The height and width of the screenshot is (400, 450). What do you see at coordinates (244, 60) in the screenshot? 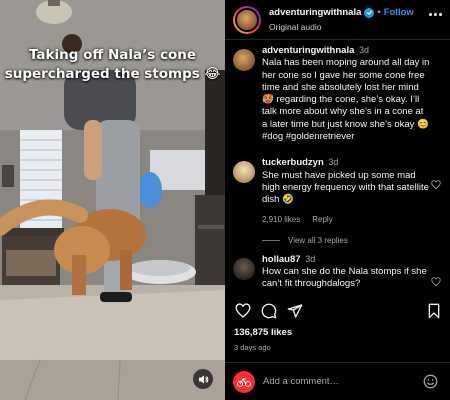
I see `caption-author-avatar` at bounding box center [244, 60].